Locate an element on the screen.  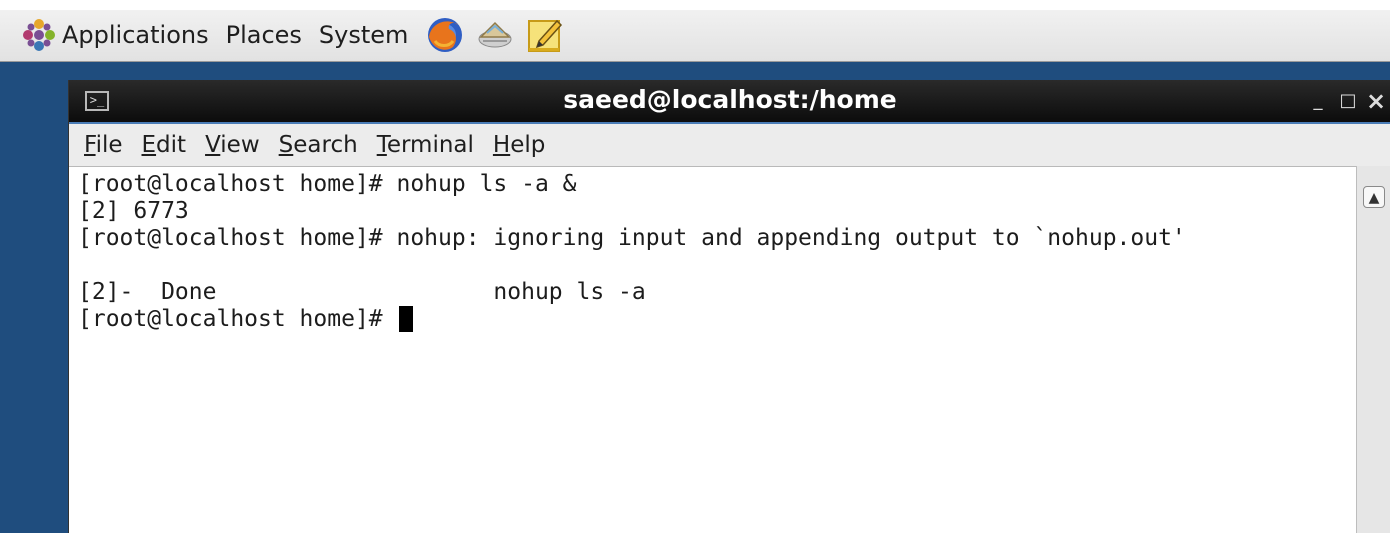
close-button: × is located at coordinates (1376, 101).